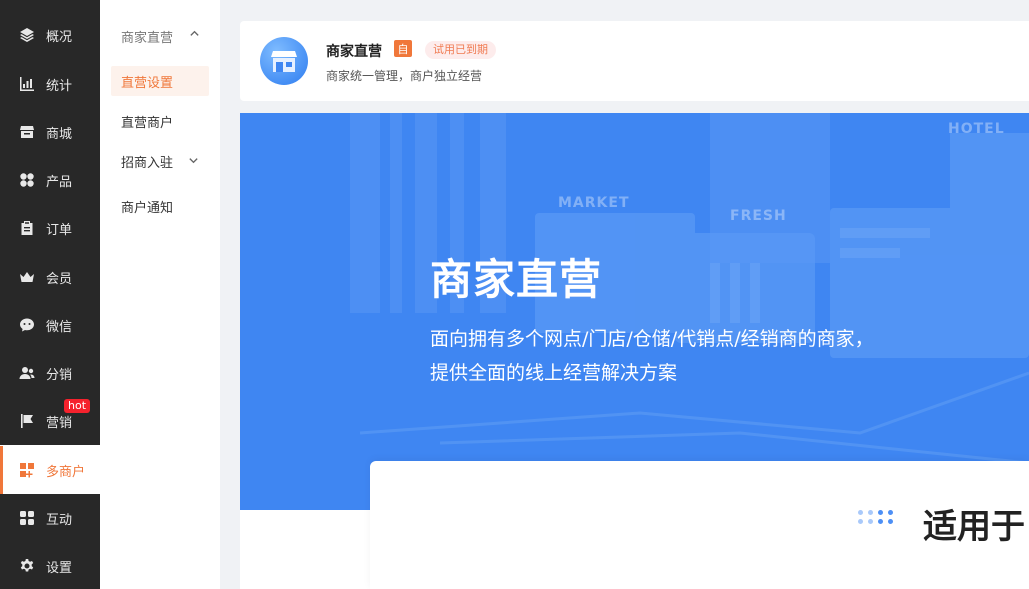  I want to click on decorative-dots-icon, so click(875, 517).